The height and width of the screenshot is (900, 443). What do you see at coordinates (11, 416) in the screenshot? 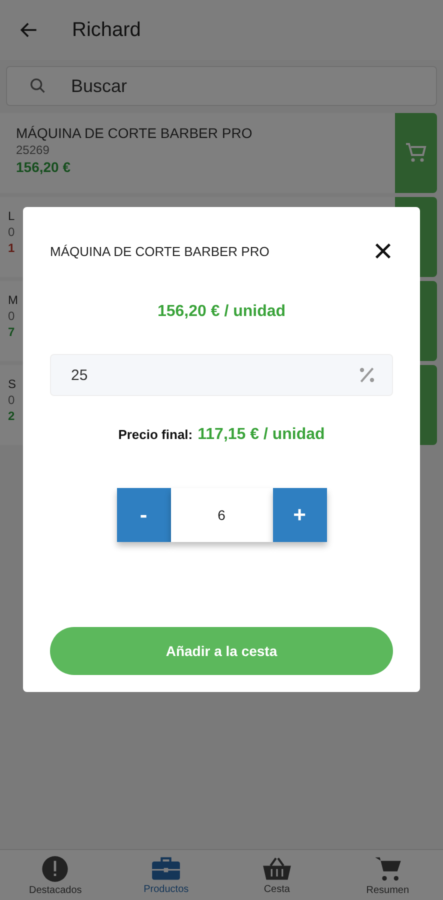
I see `product-price: 2` at bounding box center [11, 416].